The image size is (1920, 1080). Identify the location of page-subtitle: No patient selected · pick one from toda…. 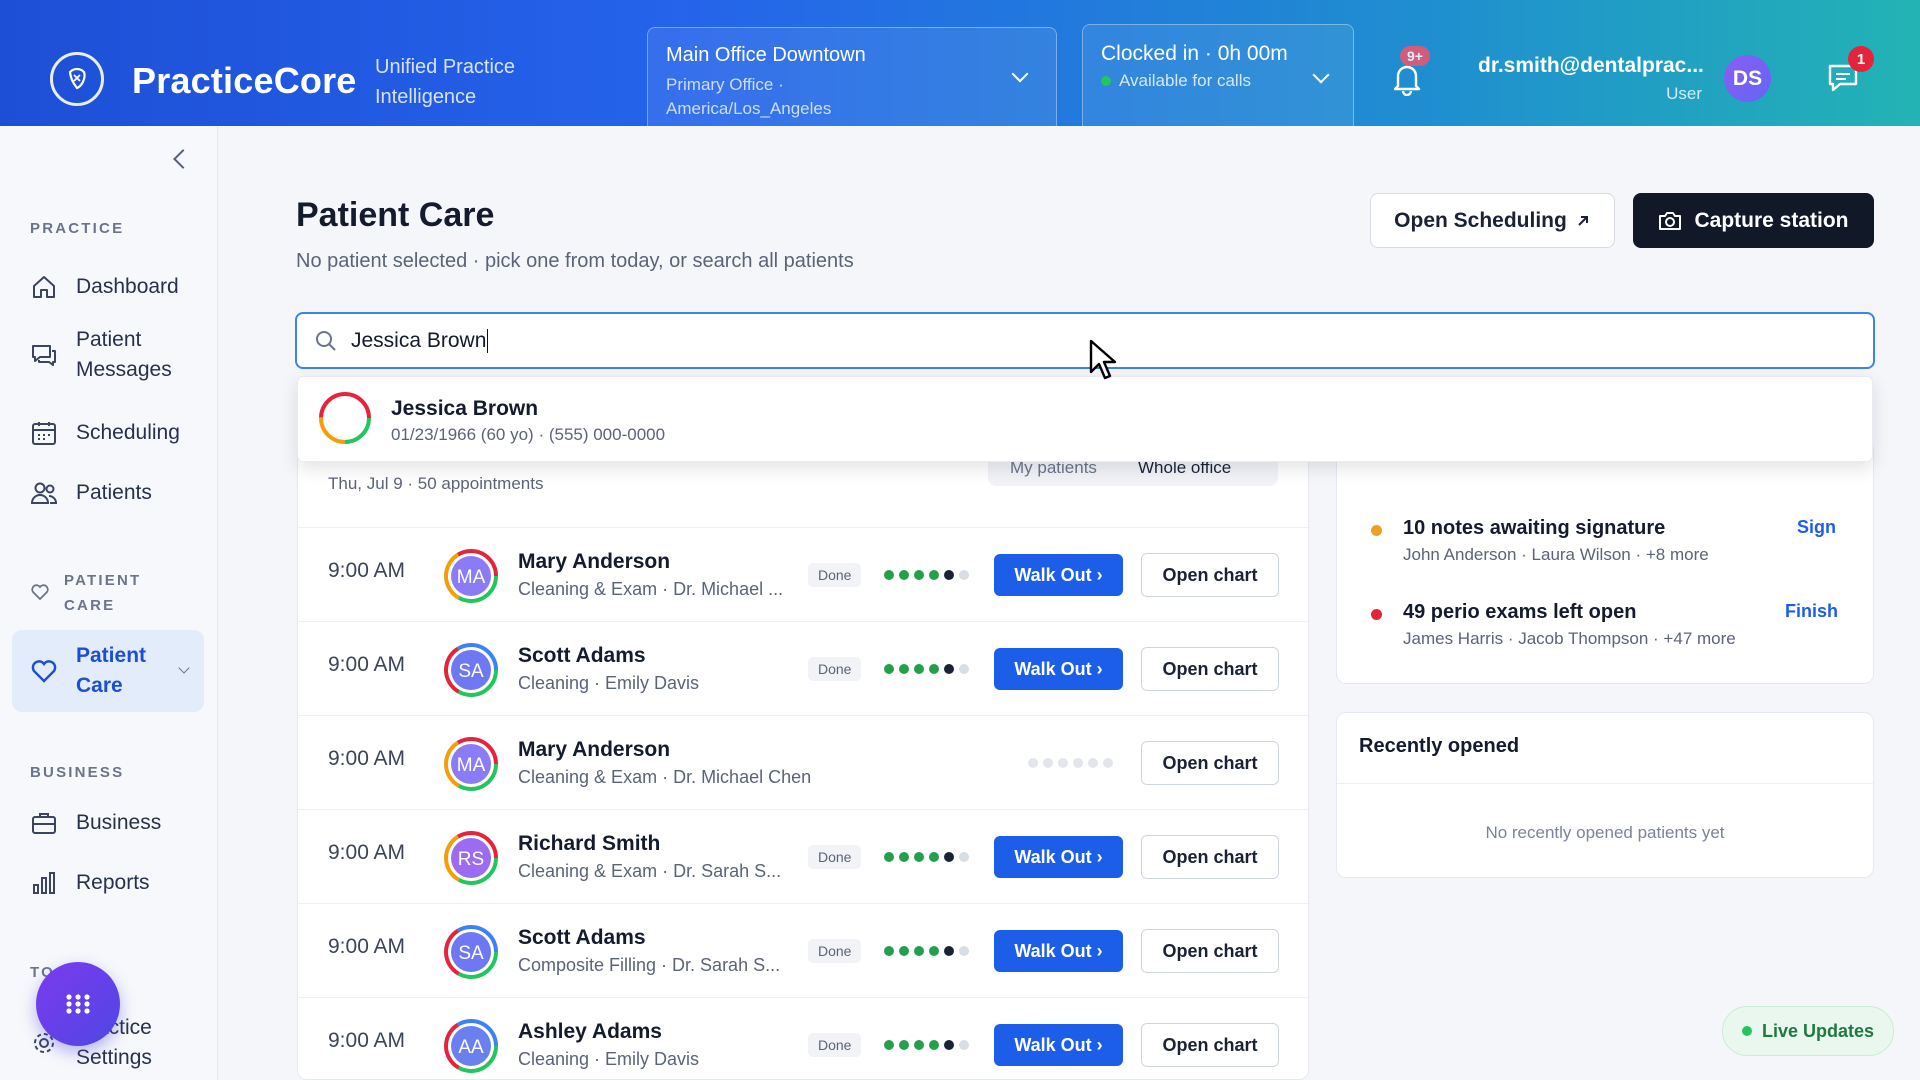
(575, 261).